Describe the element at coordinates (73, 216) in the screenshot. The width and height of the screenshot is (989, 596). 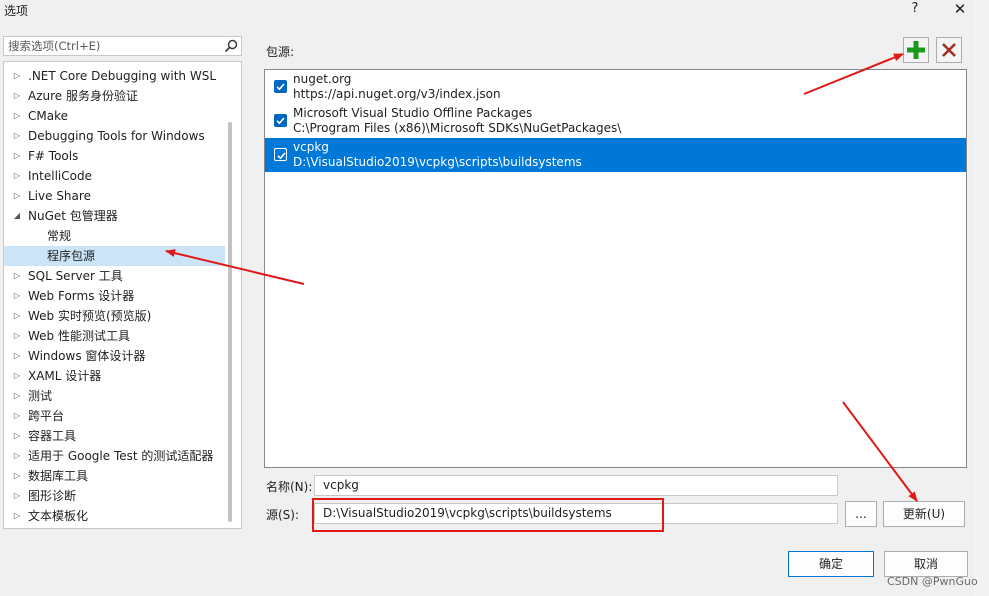
I see `tree-item-label: NuGet 包管理器` at that location.